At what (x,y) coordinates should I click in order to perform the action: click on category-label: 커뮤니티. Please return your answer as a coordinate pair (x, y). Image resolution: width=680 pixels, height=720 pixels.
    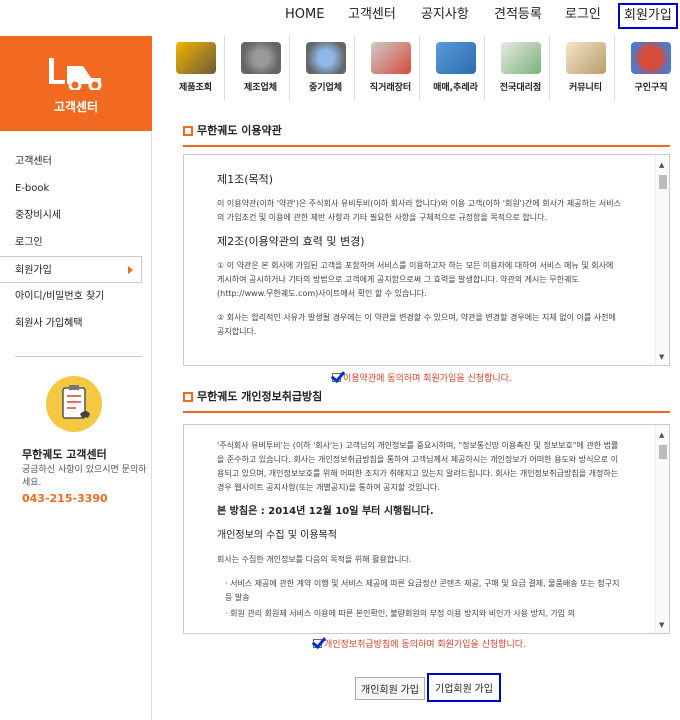
    Looking at the image, I should click on (585, 88).